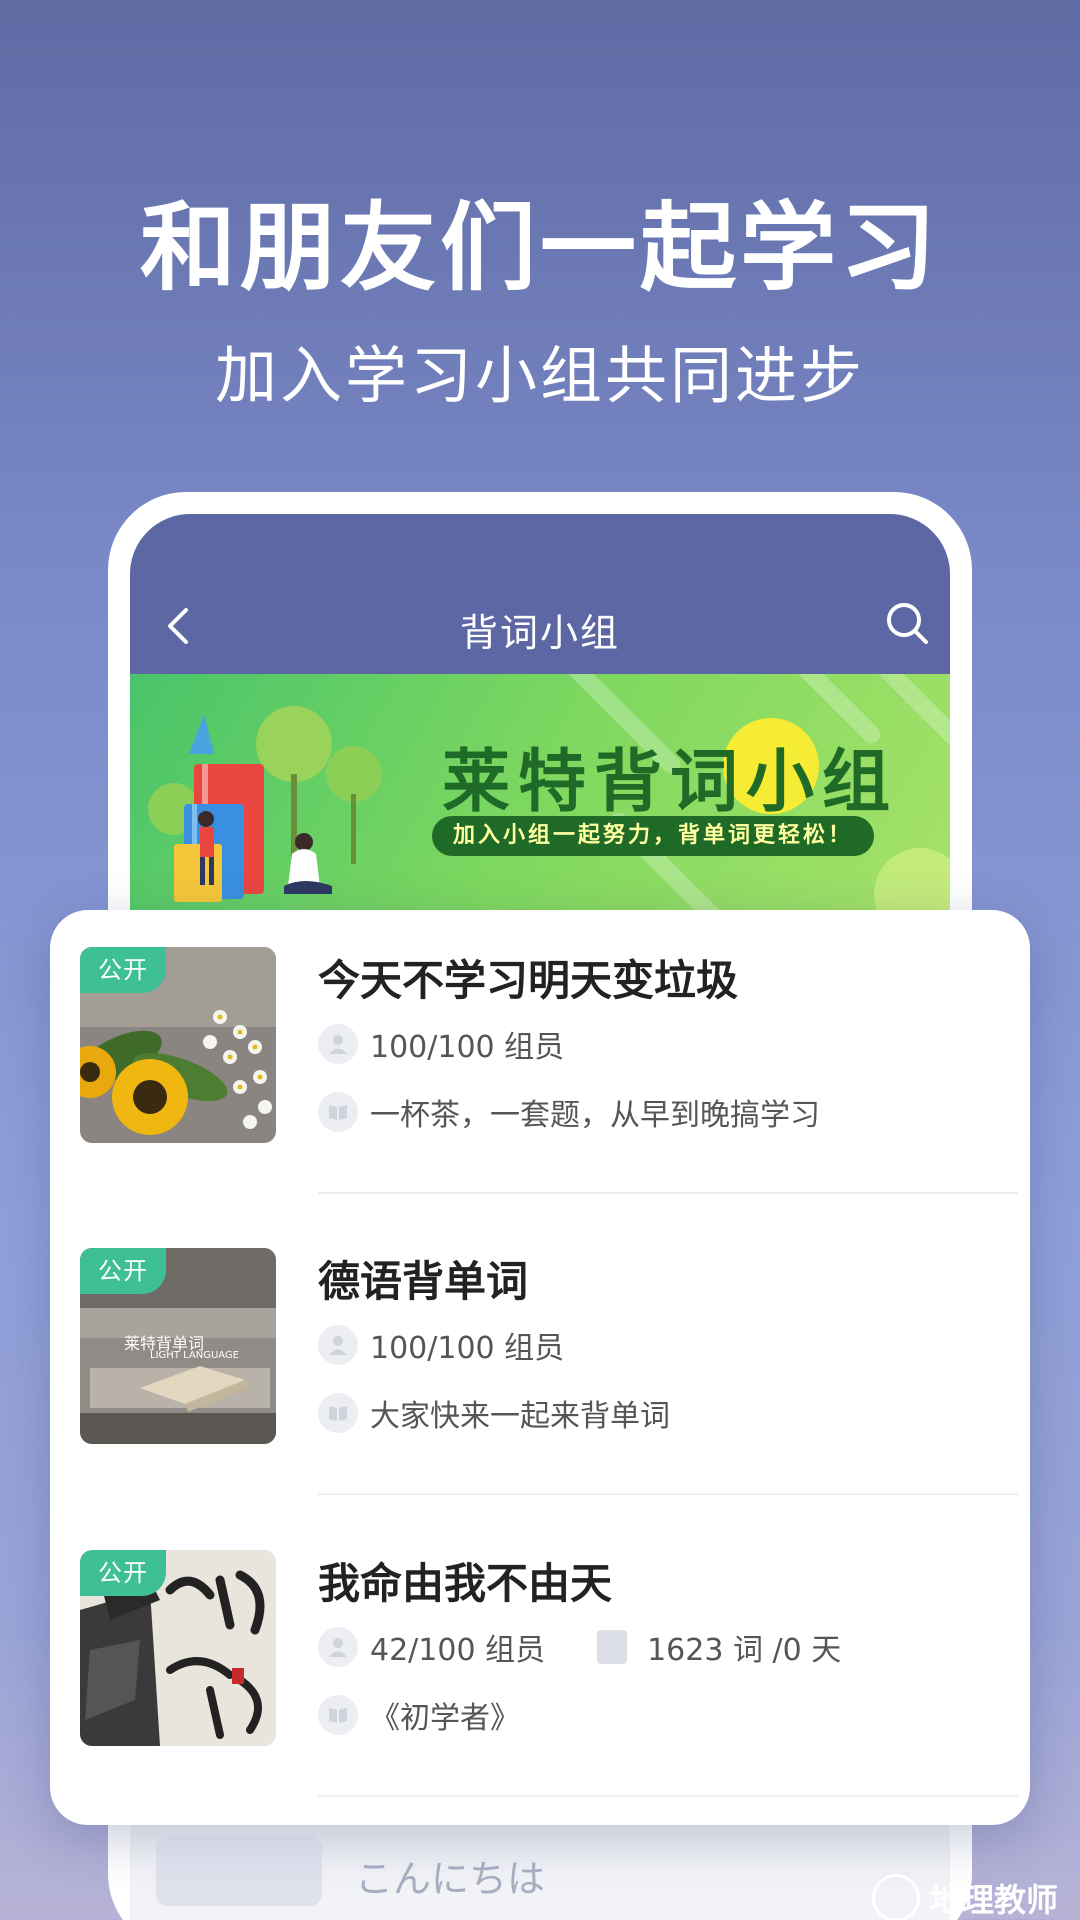 Image resolution: width=1080 pixels, height=1920 pixels. What do you see at coordinates (540, 594) in the screenshot?
I see `navigation-bar: 背词小组` at bounding box center [540, 594].